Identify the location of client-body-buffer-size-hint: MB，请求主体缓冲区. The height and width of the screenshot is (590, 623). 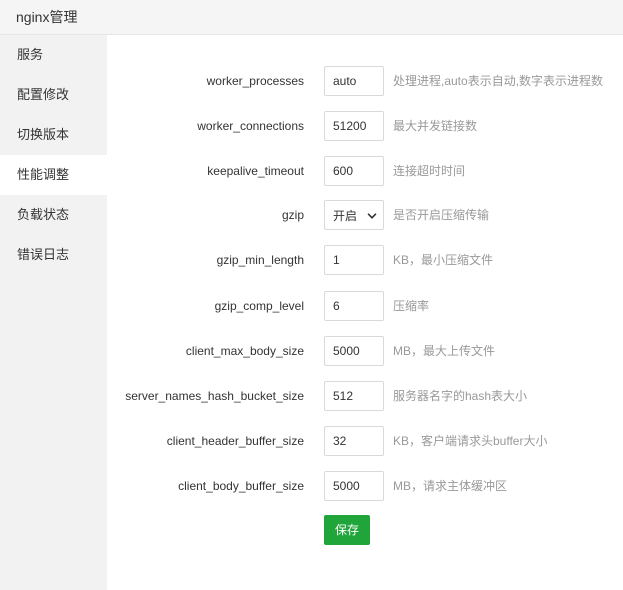
(450, 486).